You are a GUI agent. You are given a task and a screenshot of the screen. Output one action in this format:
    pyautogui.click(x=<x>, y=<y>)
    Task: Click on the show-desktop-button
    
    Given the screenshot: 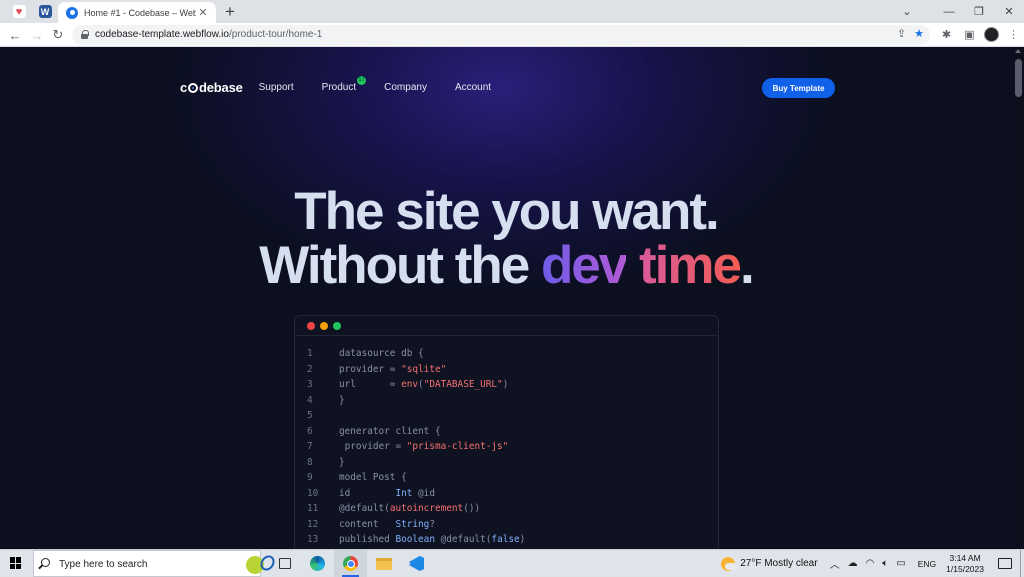 What is the action you would take?
    pyautogui.click(x=1022, y=563)
    